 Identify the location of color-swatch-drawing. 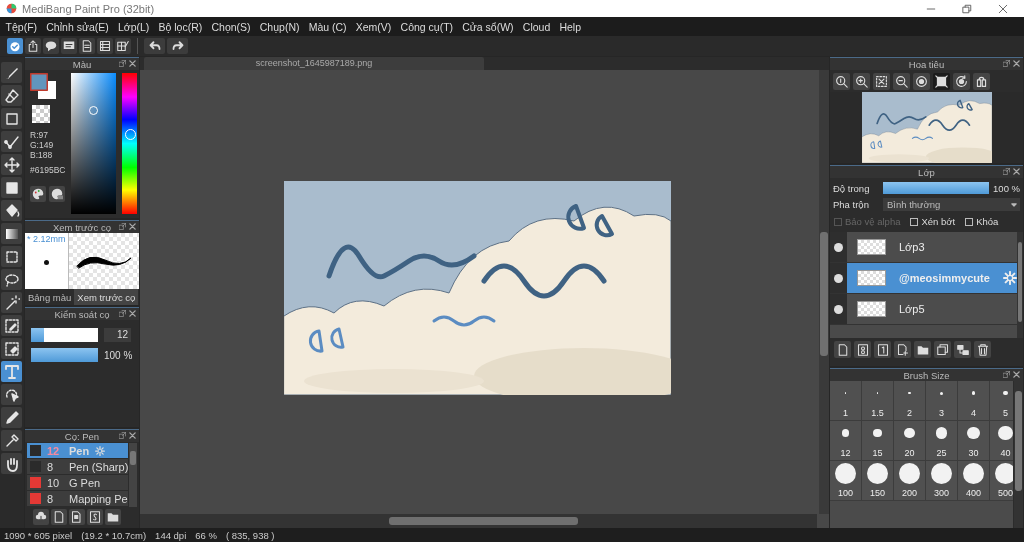
(43, 86).